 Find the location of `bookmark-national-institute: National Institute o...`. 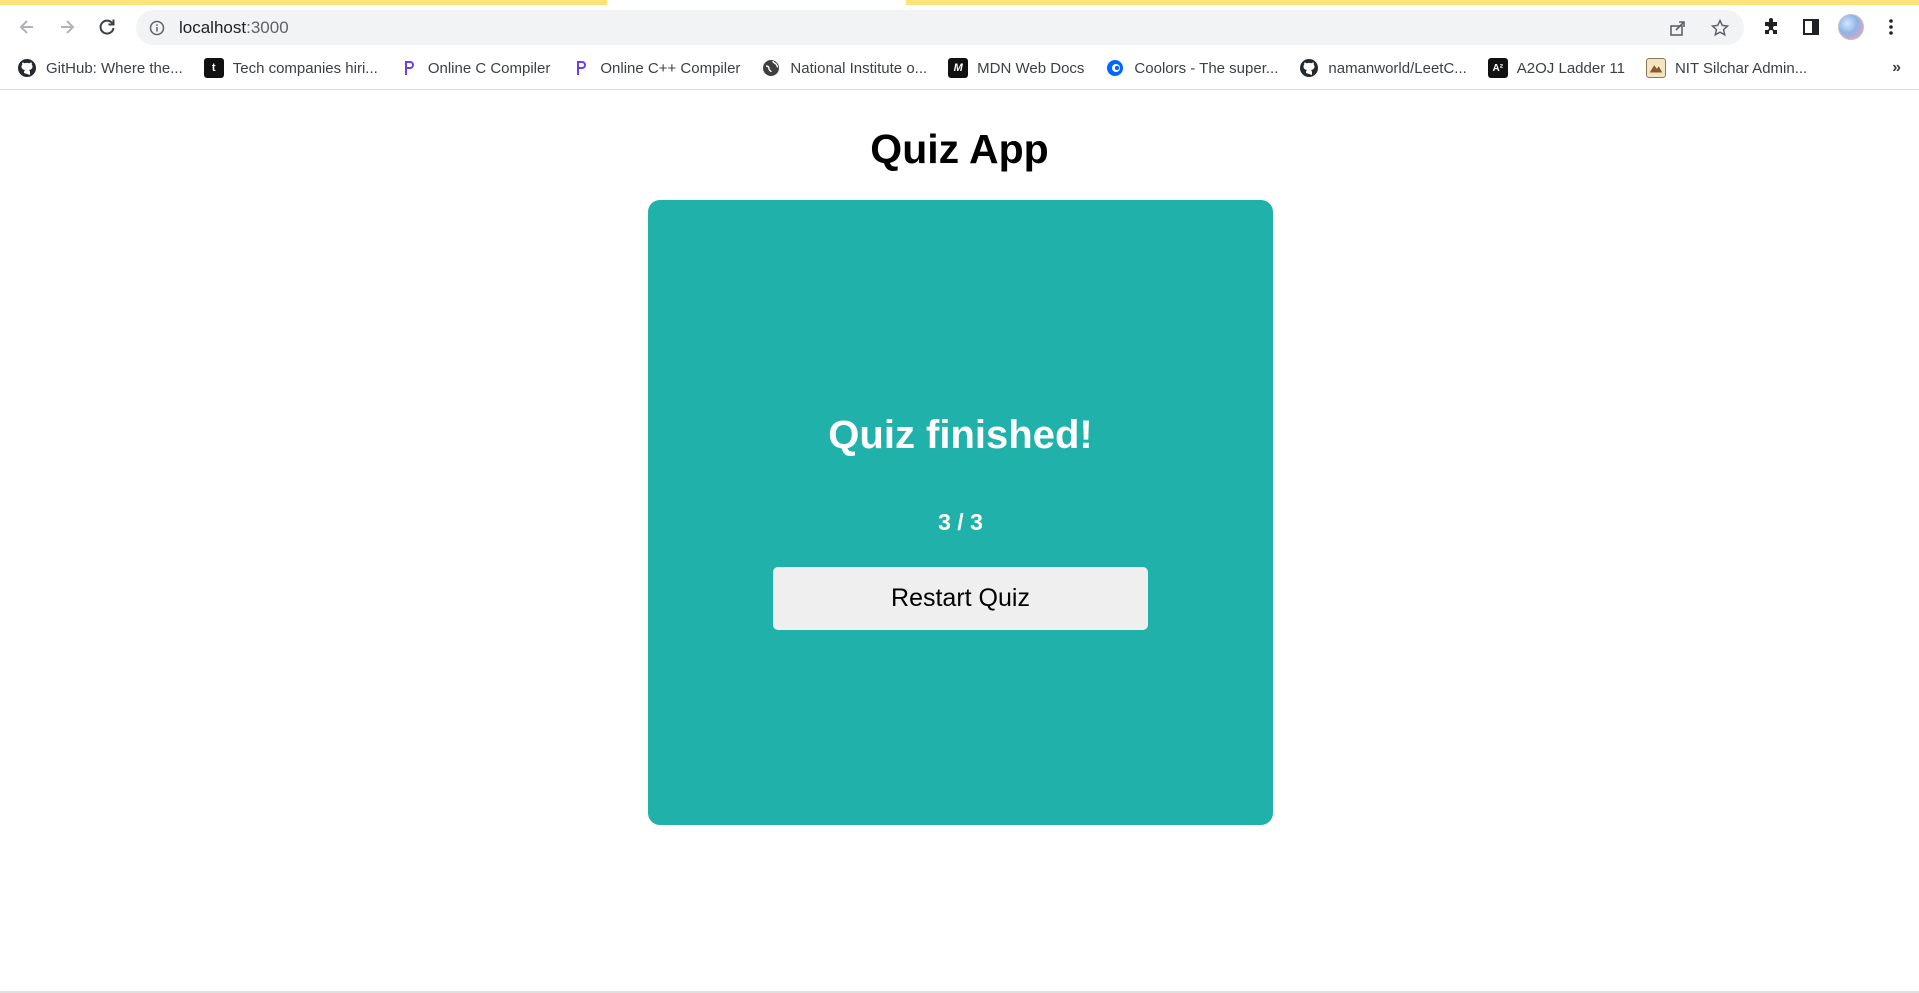

bookmark-national-institute: National Institute o... is located at coordinates (844, 68).